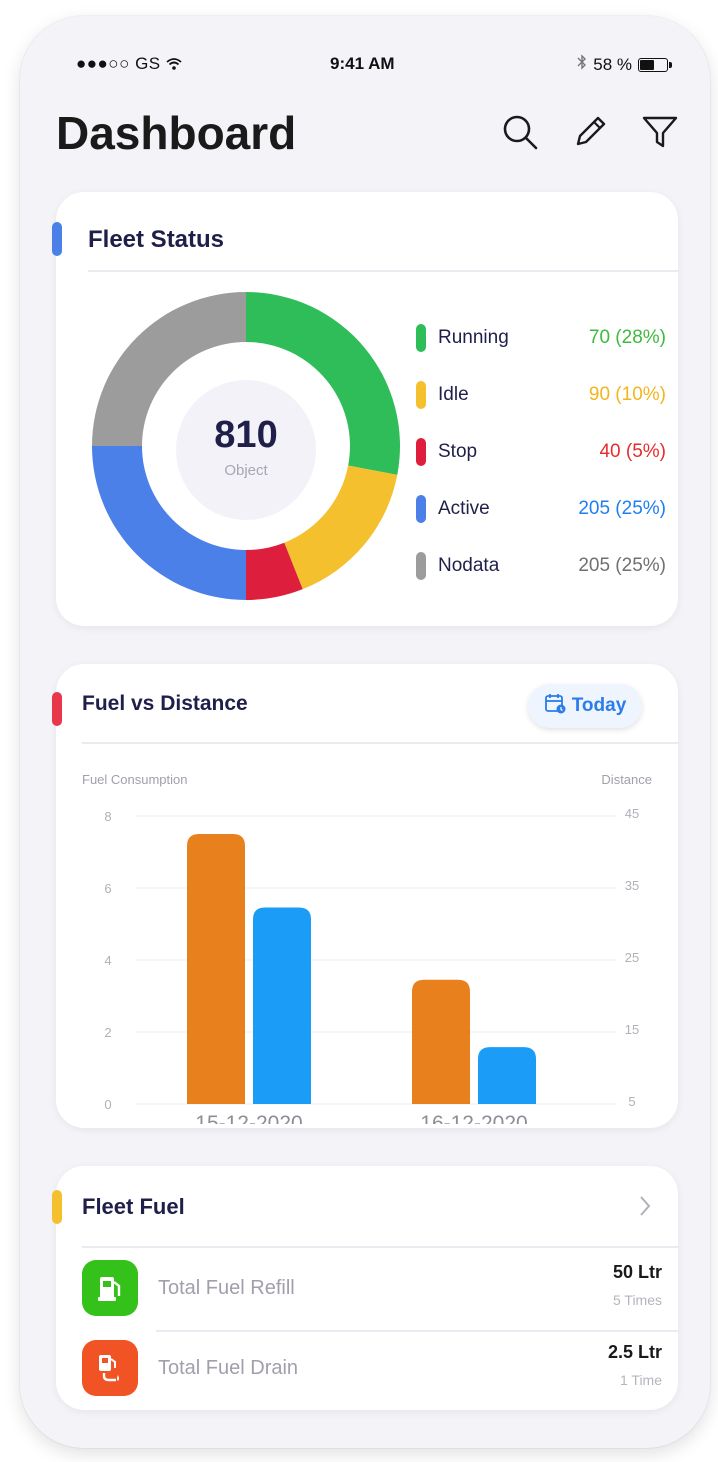 This screenshot has width=718, height=1462. What do you see at coordinates (541, 566) in the screenshot?
I see `legend-item-nodata: Nodata 205 (25%)` at bounding box center [541, 566].